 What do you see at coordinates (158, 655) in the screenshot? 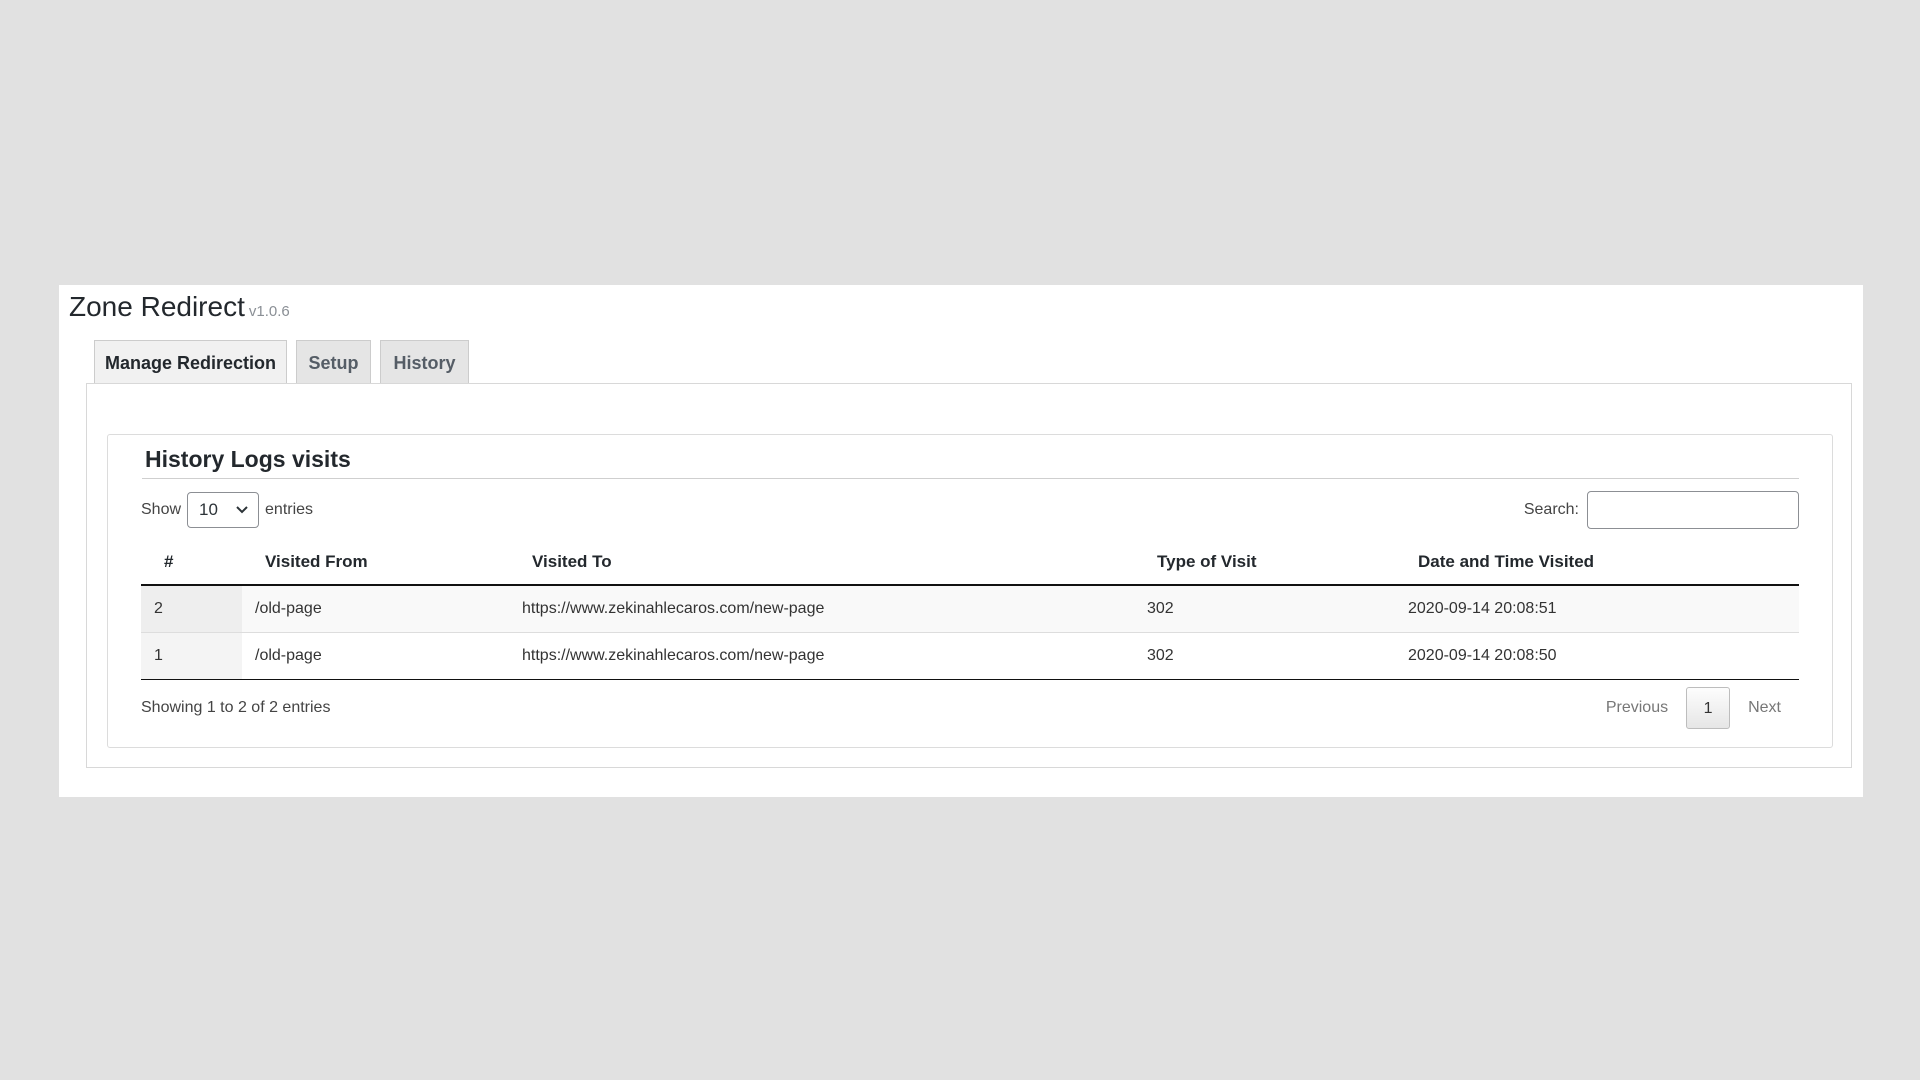
I see `cell-number: 1` at bounding box center [158, 655].